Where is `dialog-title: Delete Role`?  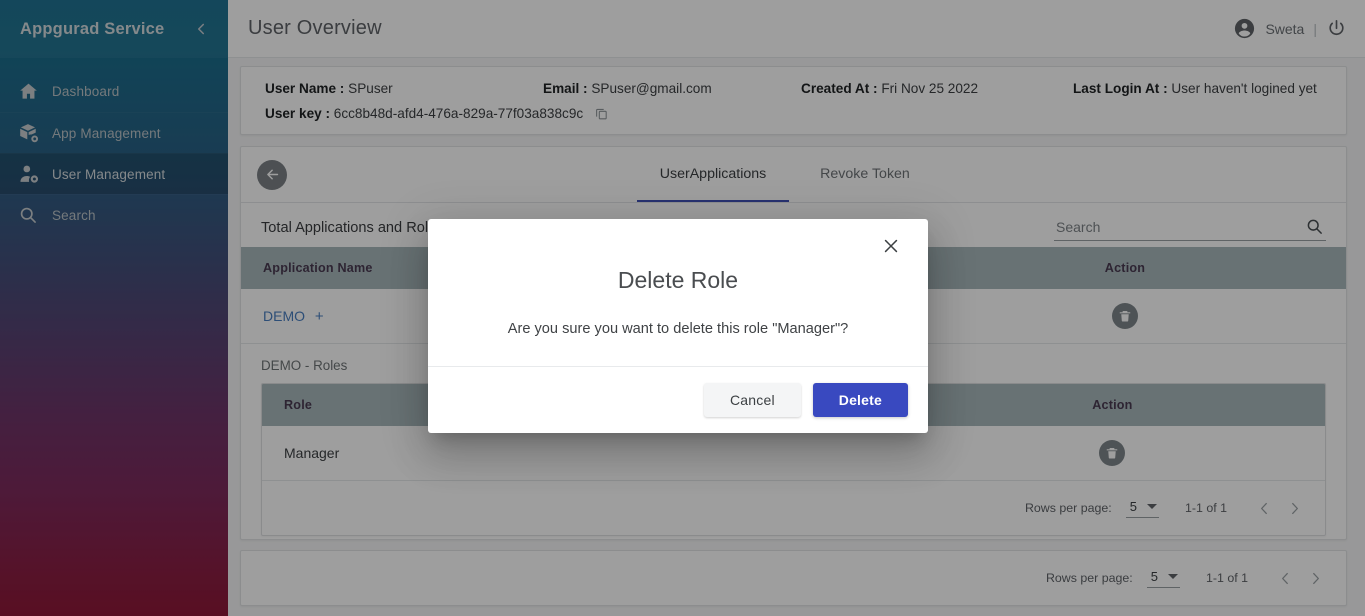
dialog-title: Delete Role is located at coordinates (678, 280).